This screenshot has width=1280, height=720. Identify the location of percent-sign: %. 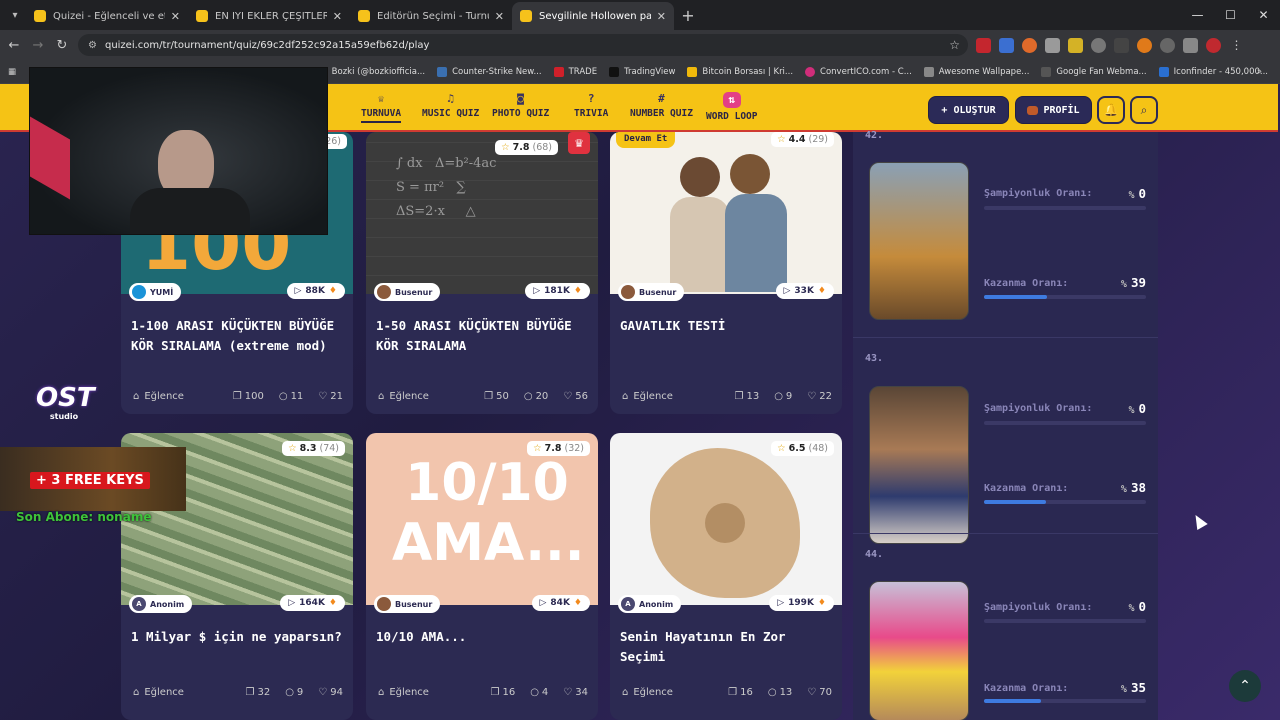
(1123, 489).